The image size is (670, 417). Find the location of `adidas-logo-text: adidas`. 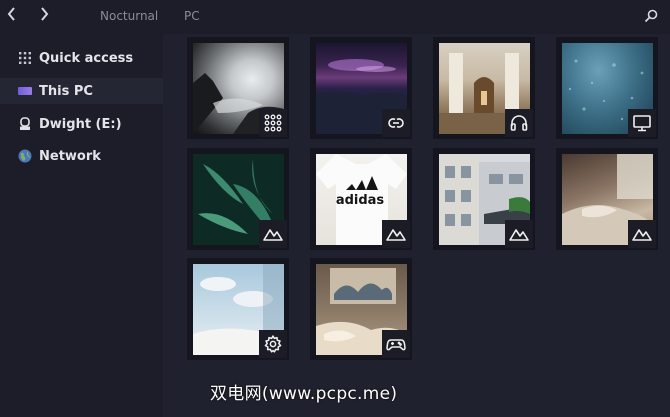

adidas-logo-text: adidas is located at coordinates (360, 200).